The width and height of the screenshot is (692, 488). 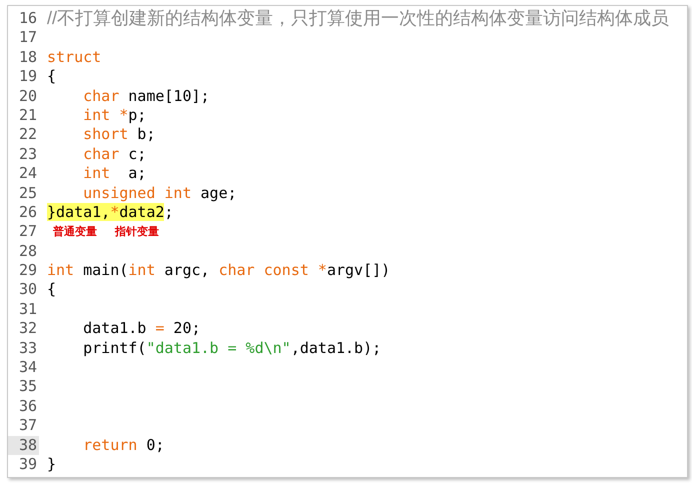 What do you see at coordinates (28, 96) in the screenshot?
I see `line-number: 20` at bounding box center [28, 96].